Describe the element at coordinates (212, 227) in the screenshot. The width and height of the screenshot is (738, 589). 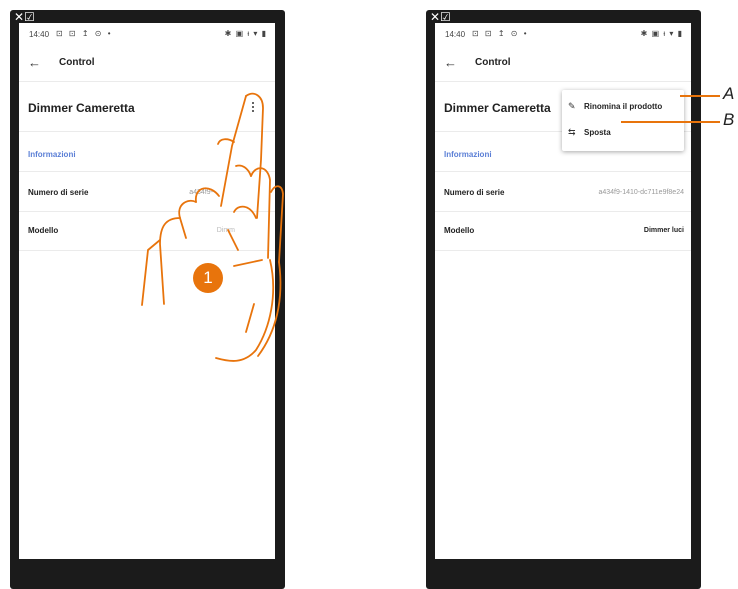
I see `pointing-hand-icon` at that location.